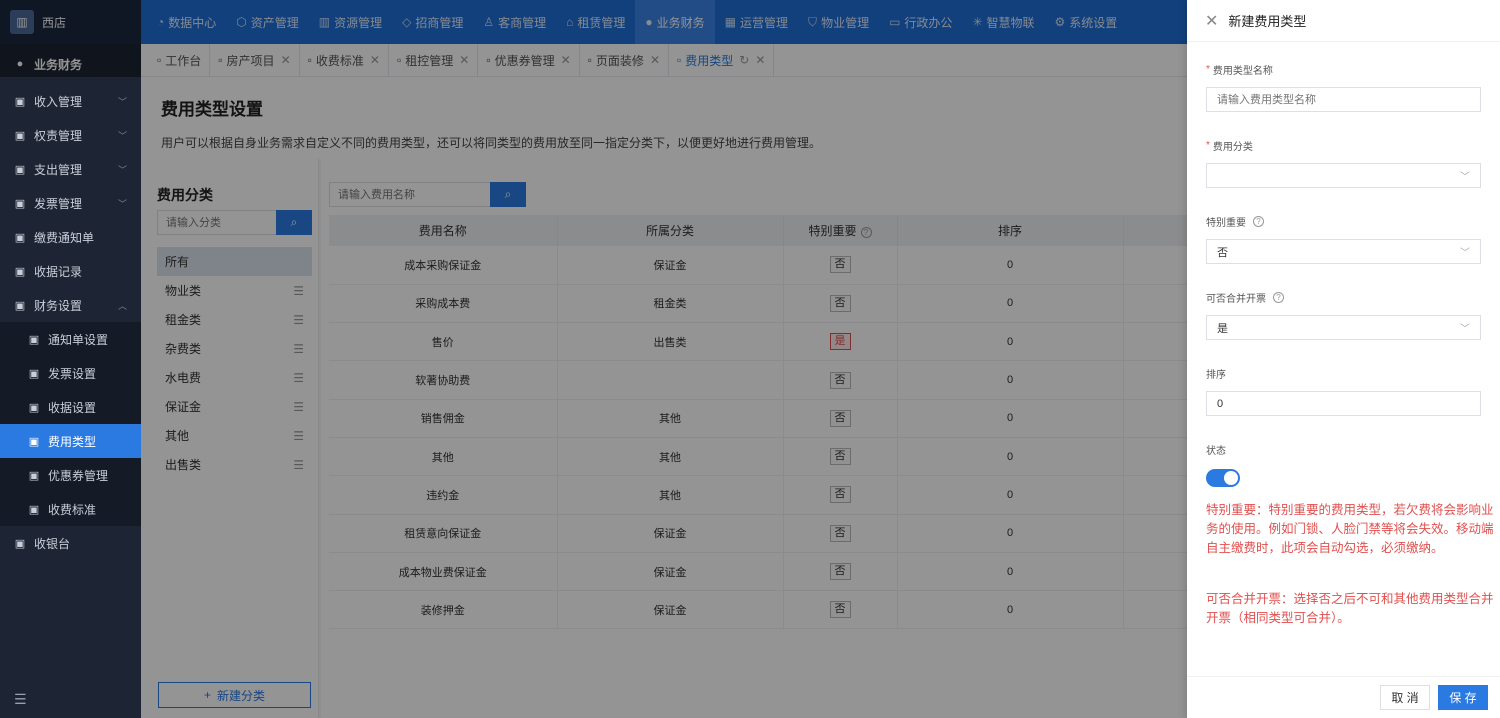 This screenshot has width=1500, height=718. What do you see at coordinates (1343, 373) in the screenshot?
I see `order-label: 排序` at bounding box center [1343, 373].